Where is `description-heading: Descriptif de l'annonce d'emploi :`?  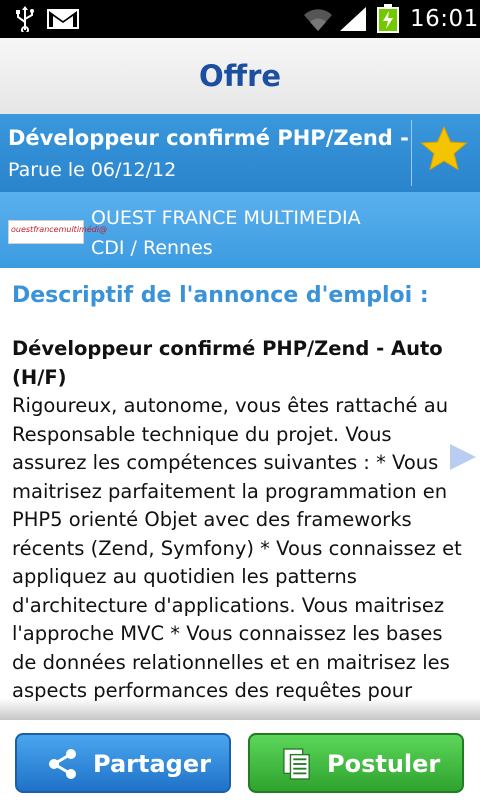
description-heading: Descriptif de l'annonce d'emploi : is located at coordinates (220, 295).